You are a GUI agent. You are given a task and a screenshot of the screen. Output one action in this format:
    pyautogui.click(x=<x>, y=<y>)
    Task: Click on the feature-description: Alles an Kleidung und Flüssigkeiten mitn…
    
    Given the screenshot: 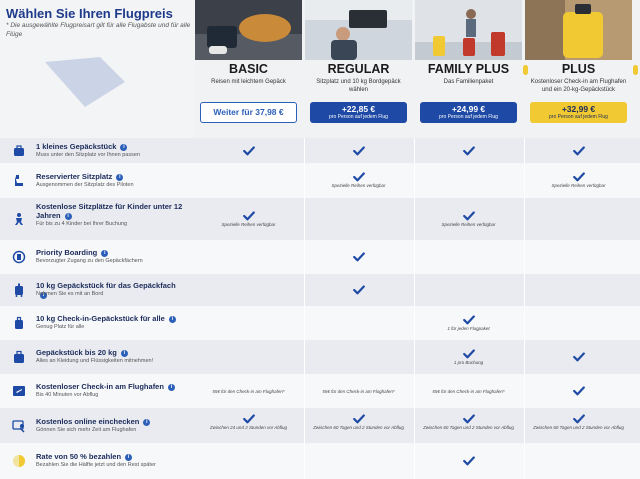 What is the action you would take?
    pyautogui.click(x=95, y=361)
    